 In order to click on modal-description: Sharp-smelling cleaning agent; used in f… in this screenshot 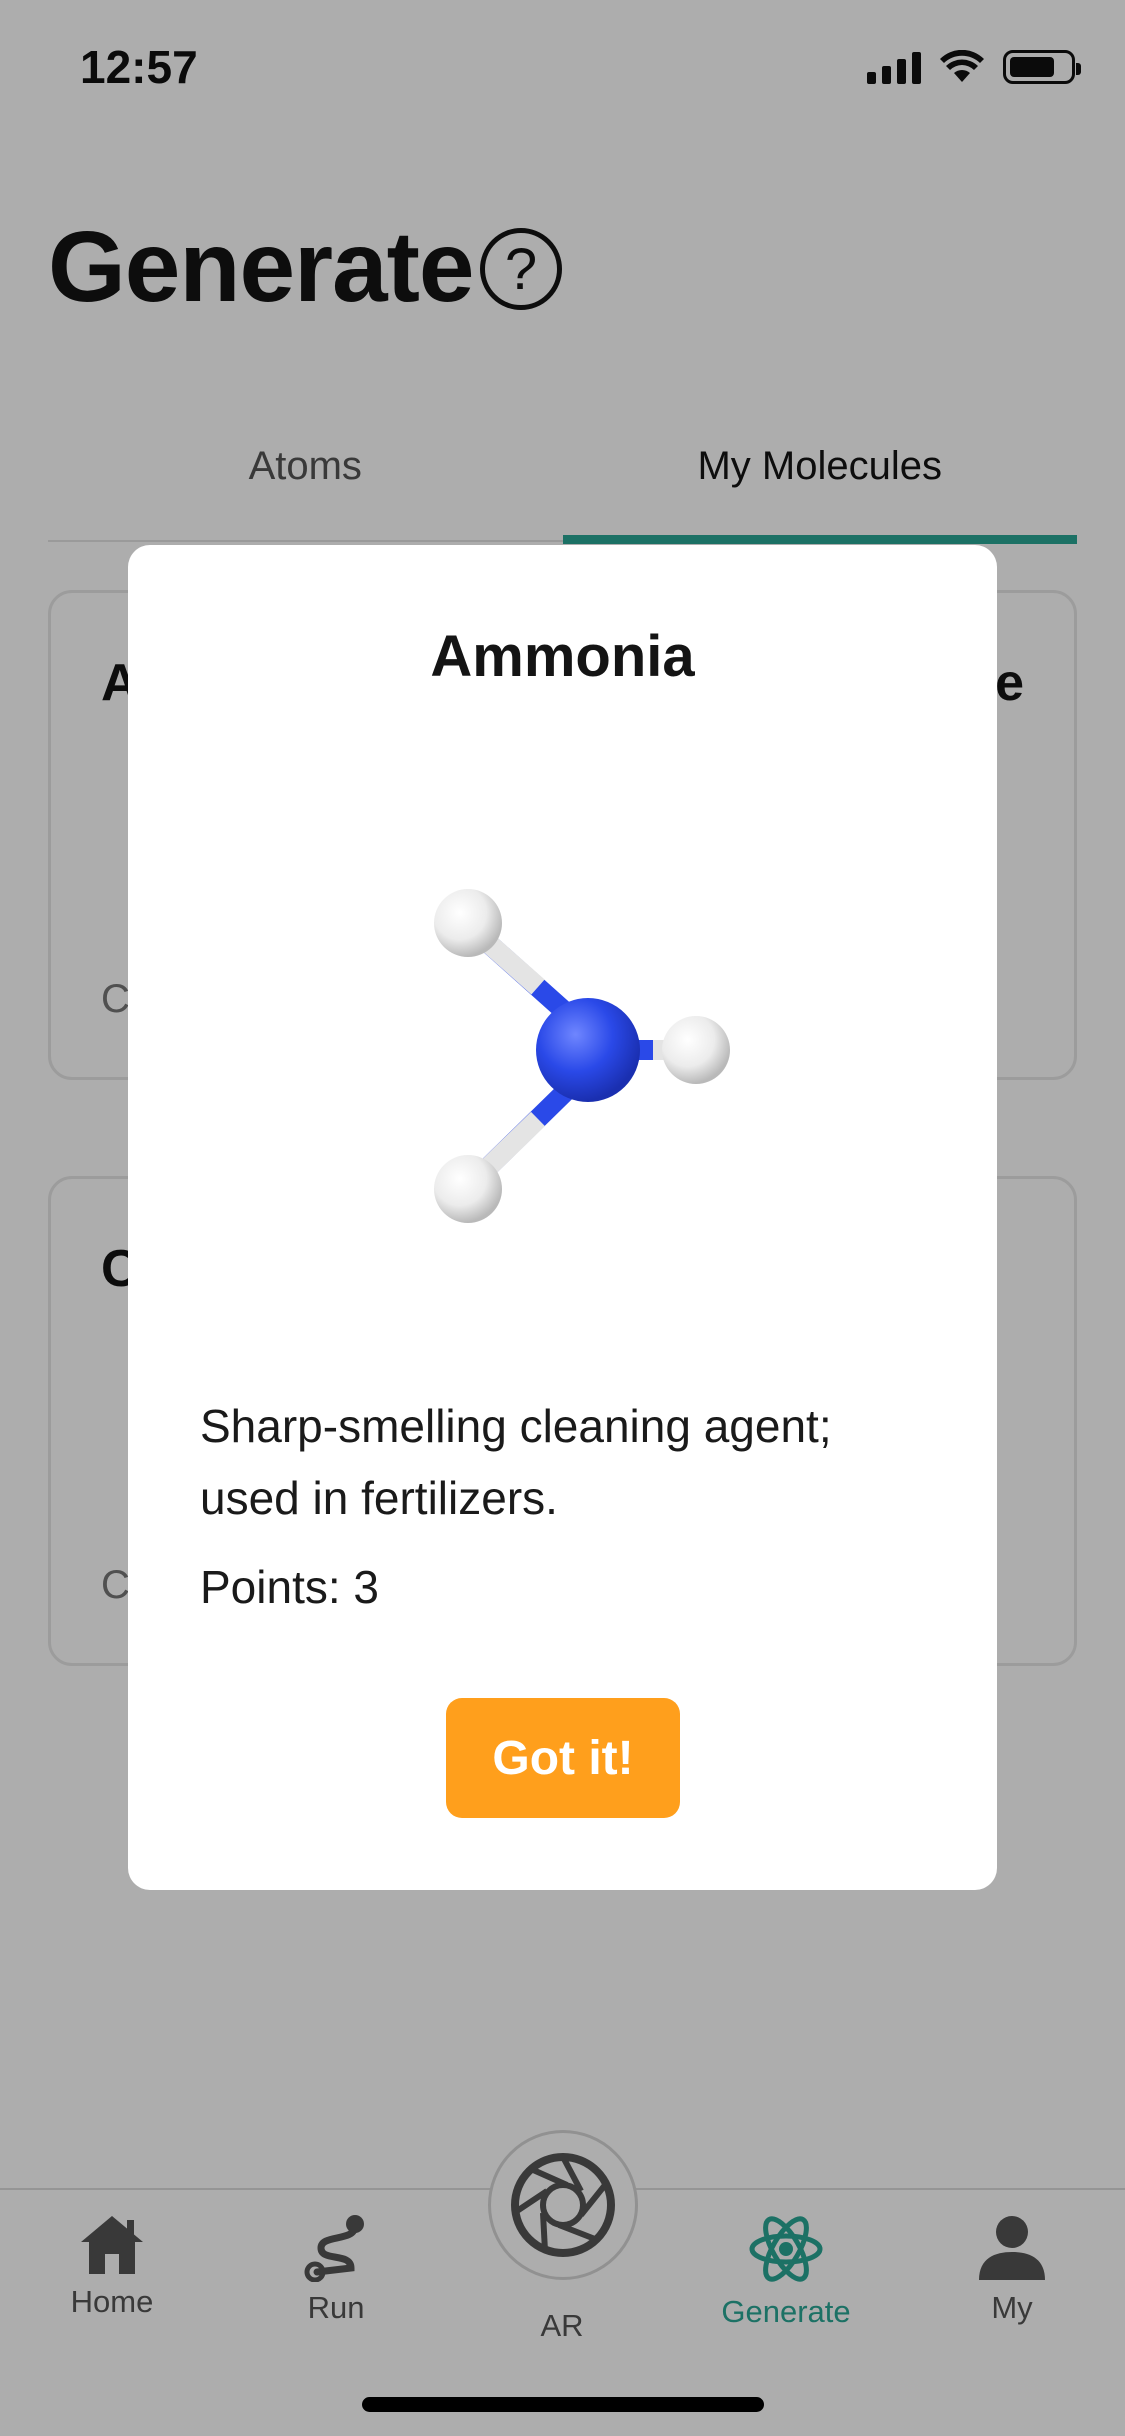, I will do `click(516, 1462)`.